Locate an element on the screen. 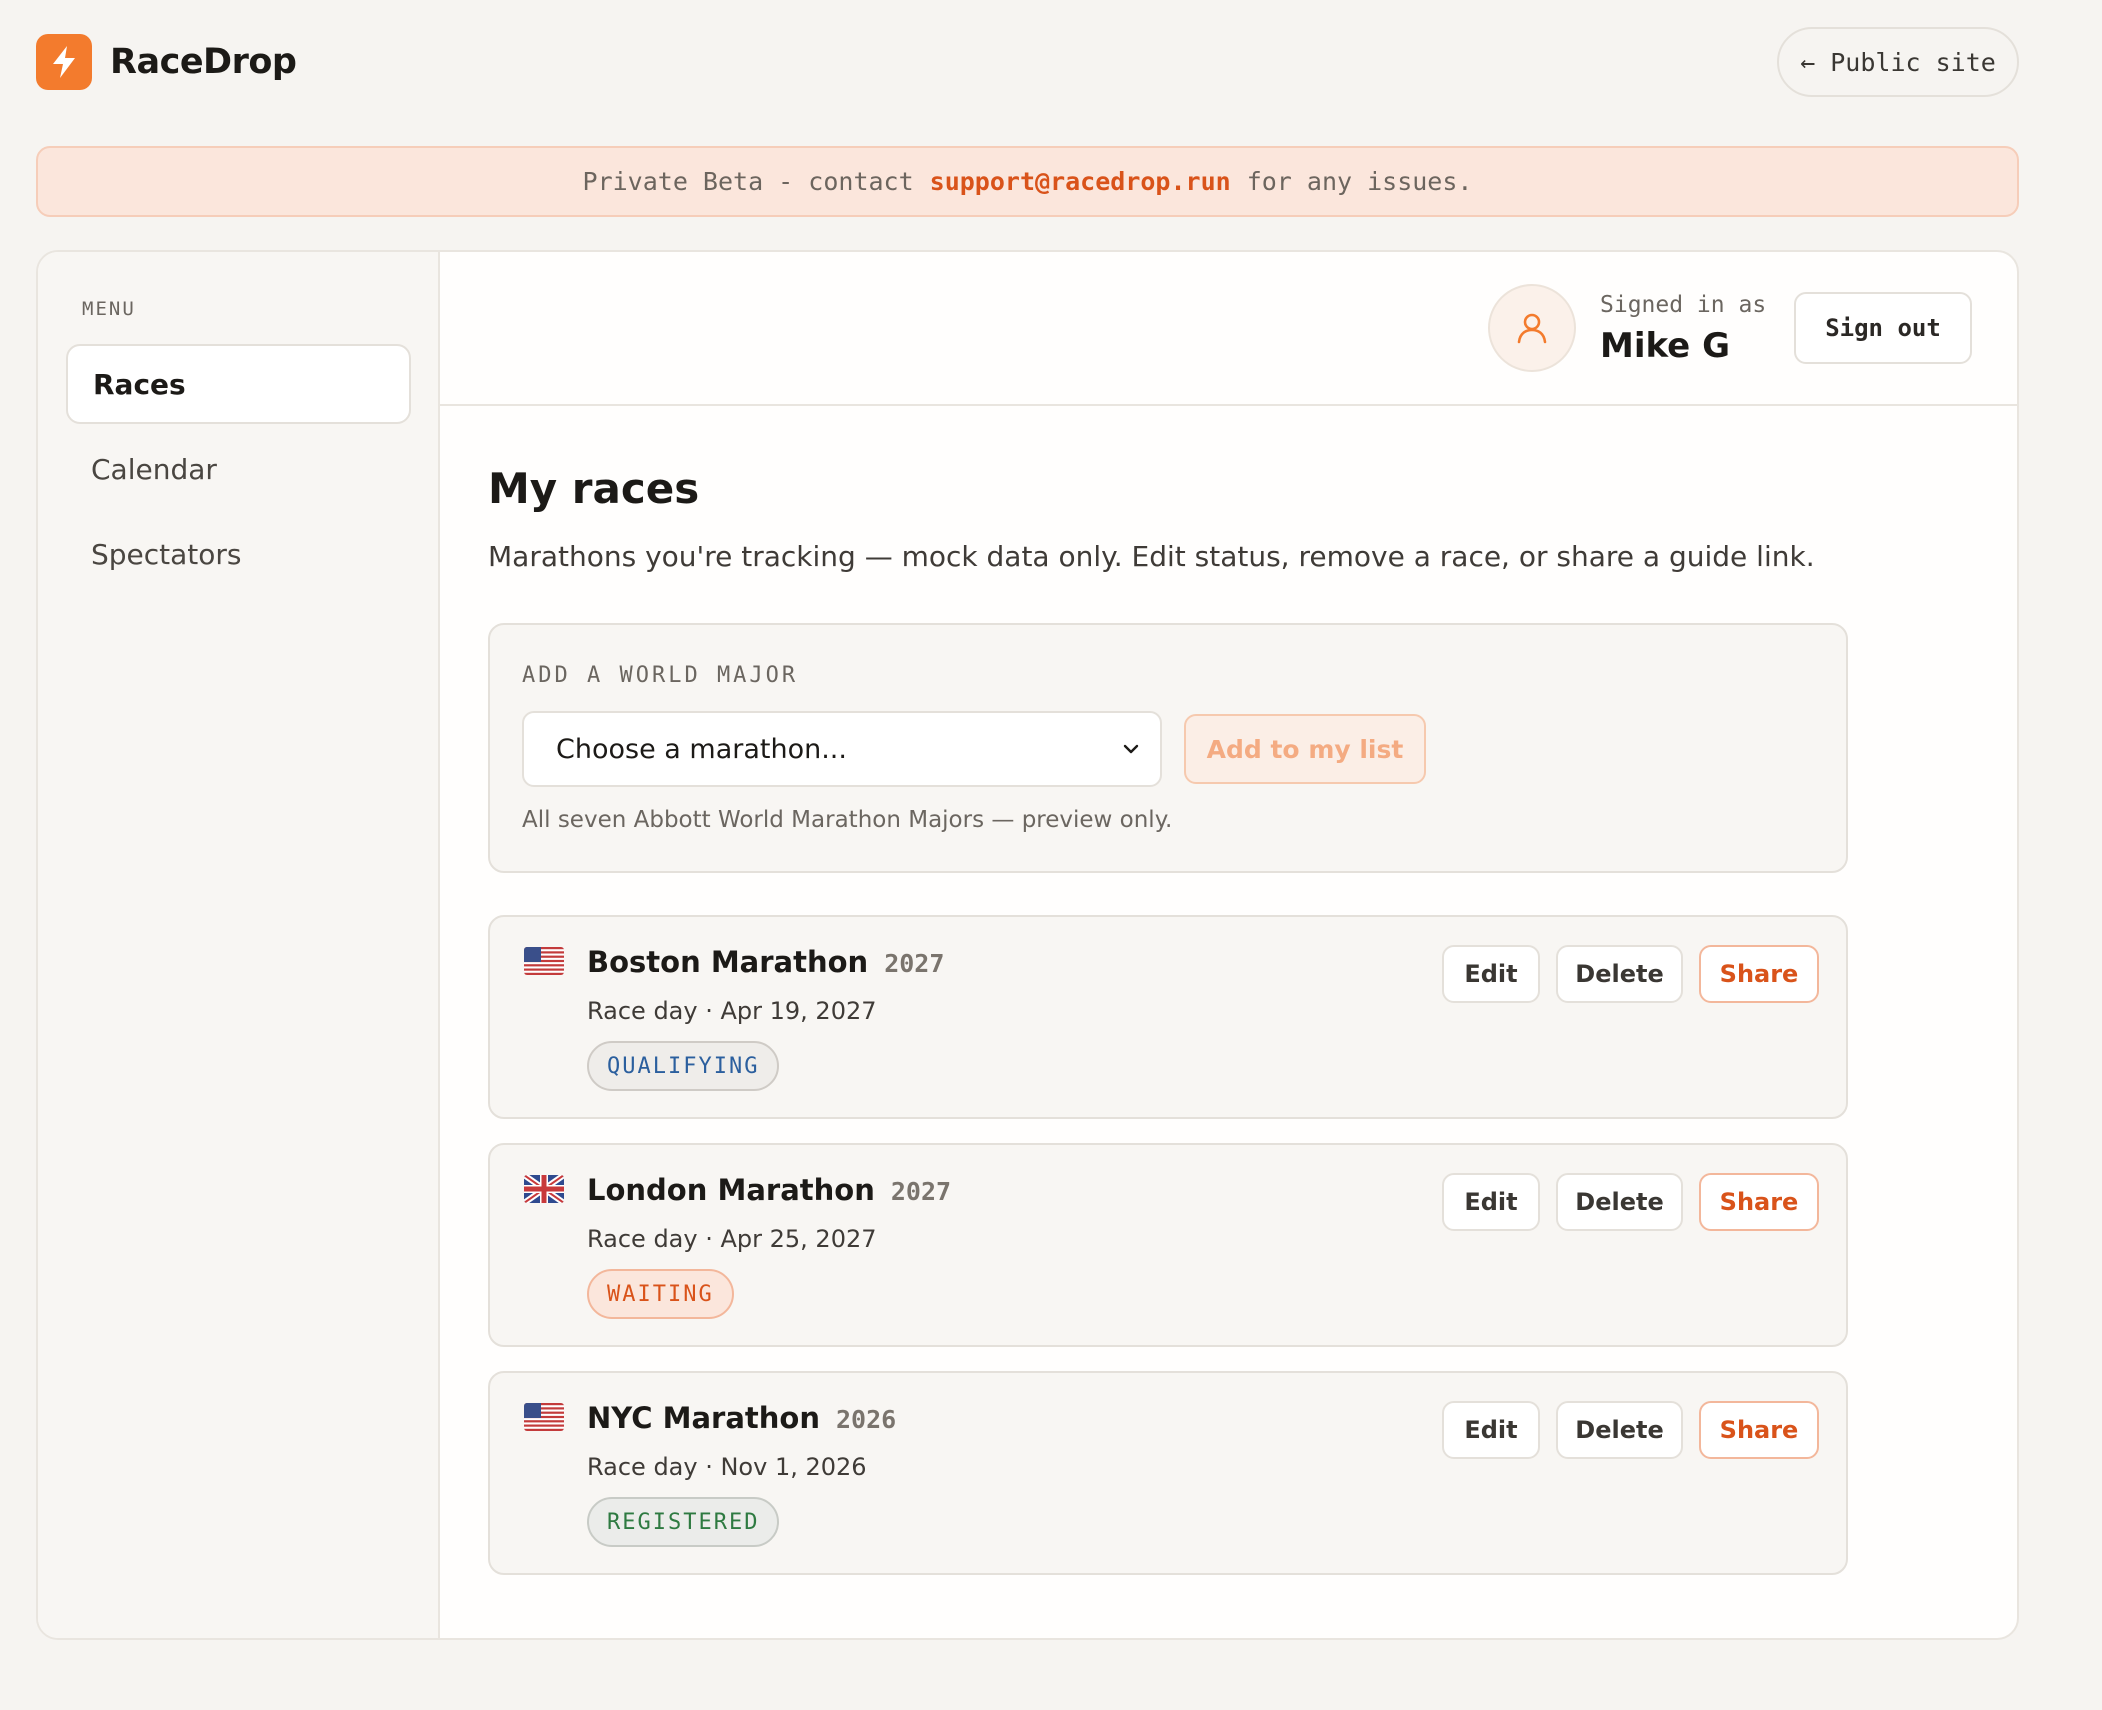 The width and height of the screenshot is (2102, 1710). race-year: 2026 is located at coordinates (866, 1419).